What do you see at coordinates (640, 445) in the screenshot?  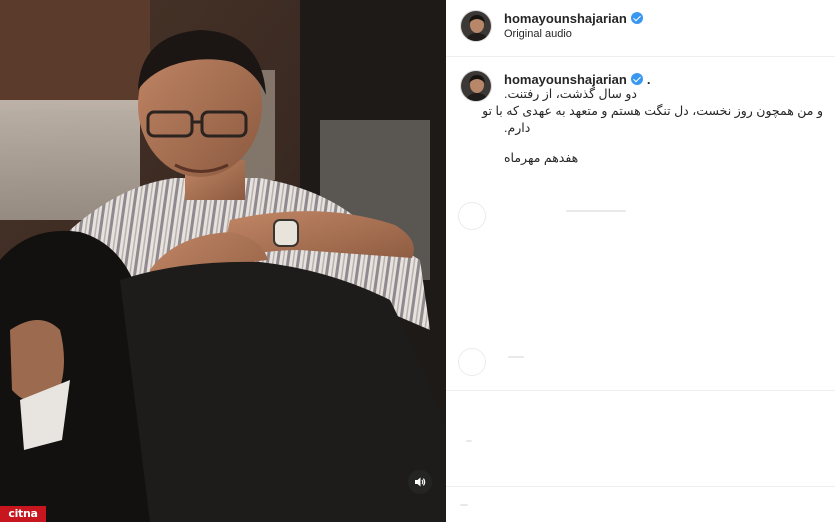 I see `actions-placeholder` at bounding box center [640, 445].